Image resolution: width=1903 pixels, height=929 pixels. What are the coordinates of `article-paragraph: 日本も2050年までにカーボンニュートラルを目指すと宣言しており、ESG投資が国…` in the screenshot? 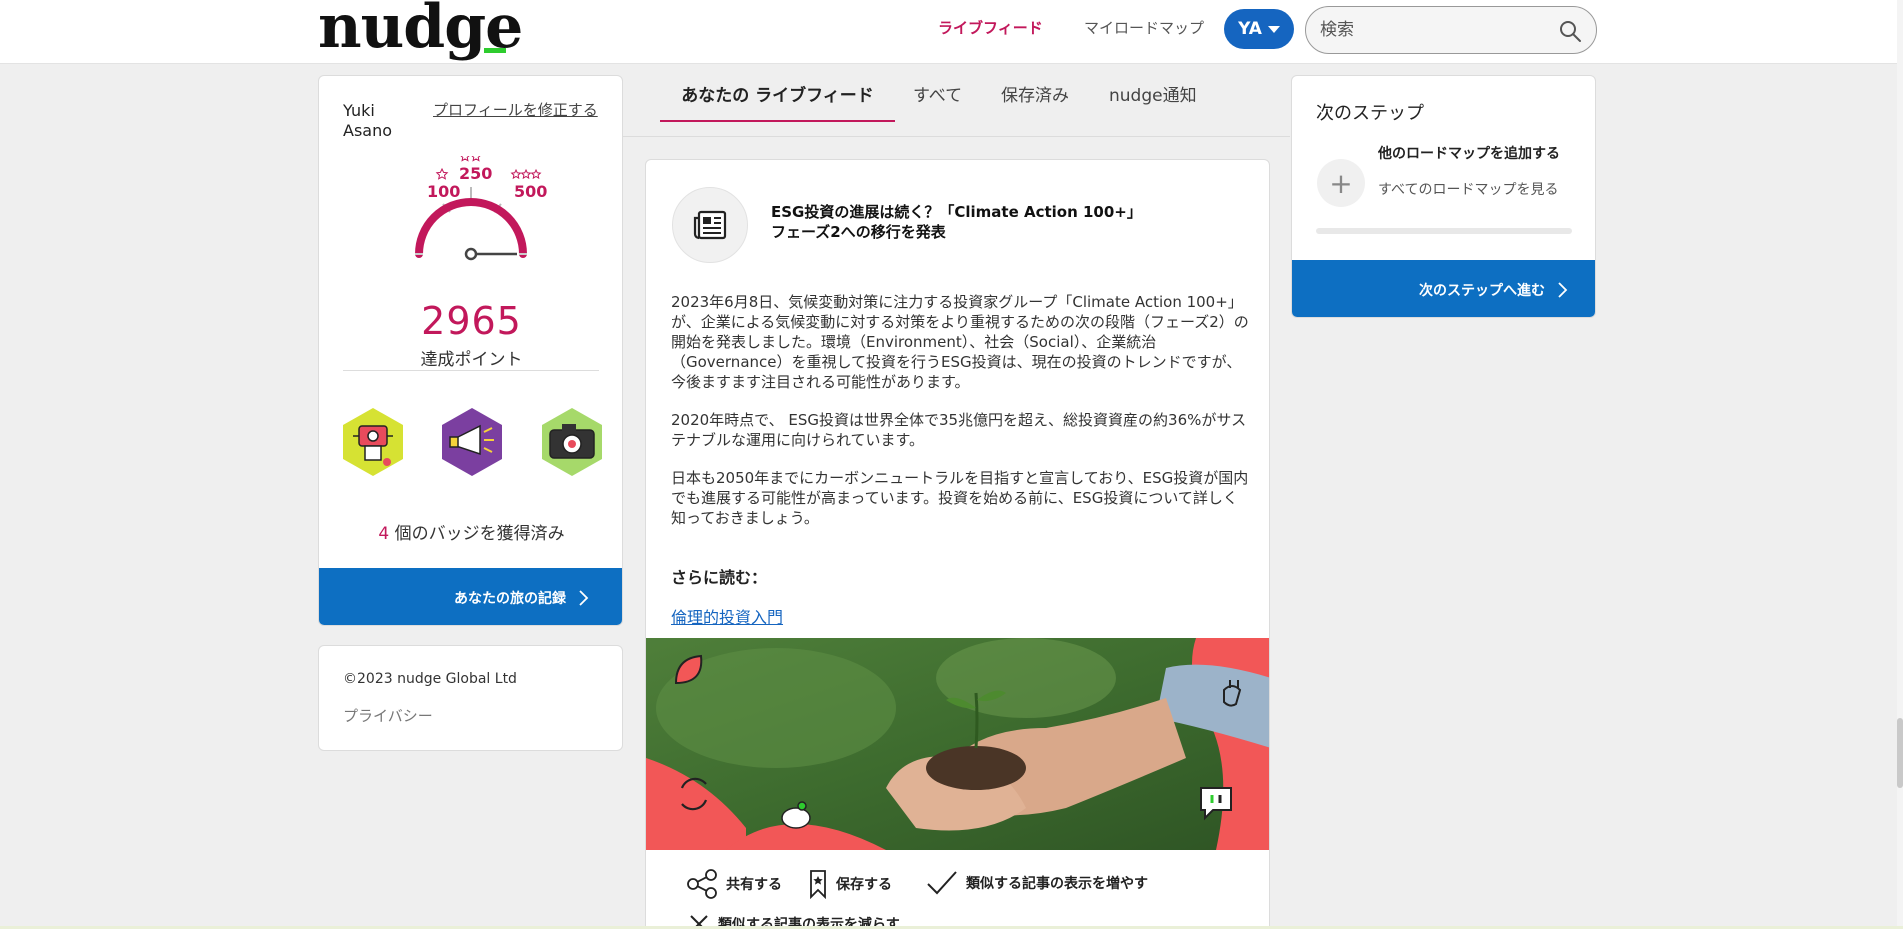 It's located at (960, 498).